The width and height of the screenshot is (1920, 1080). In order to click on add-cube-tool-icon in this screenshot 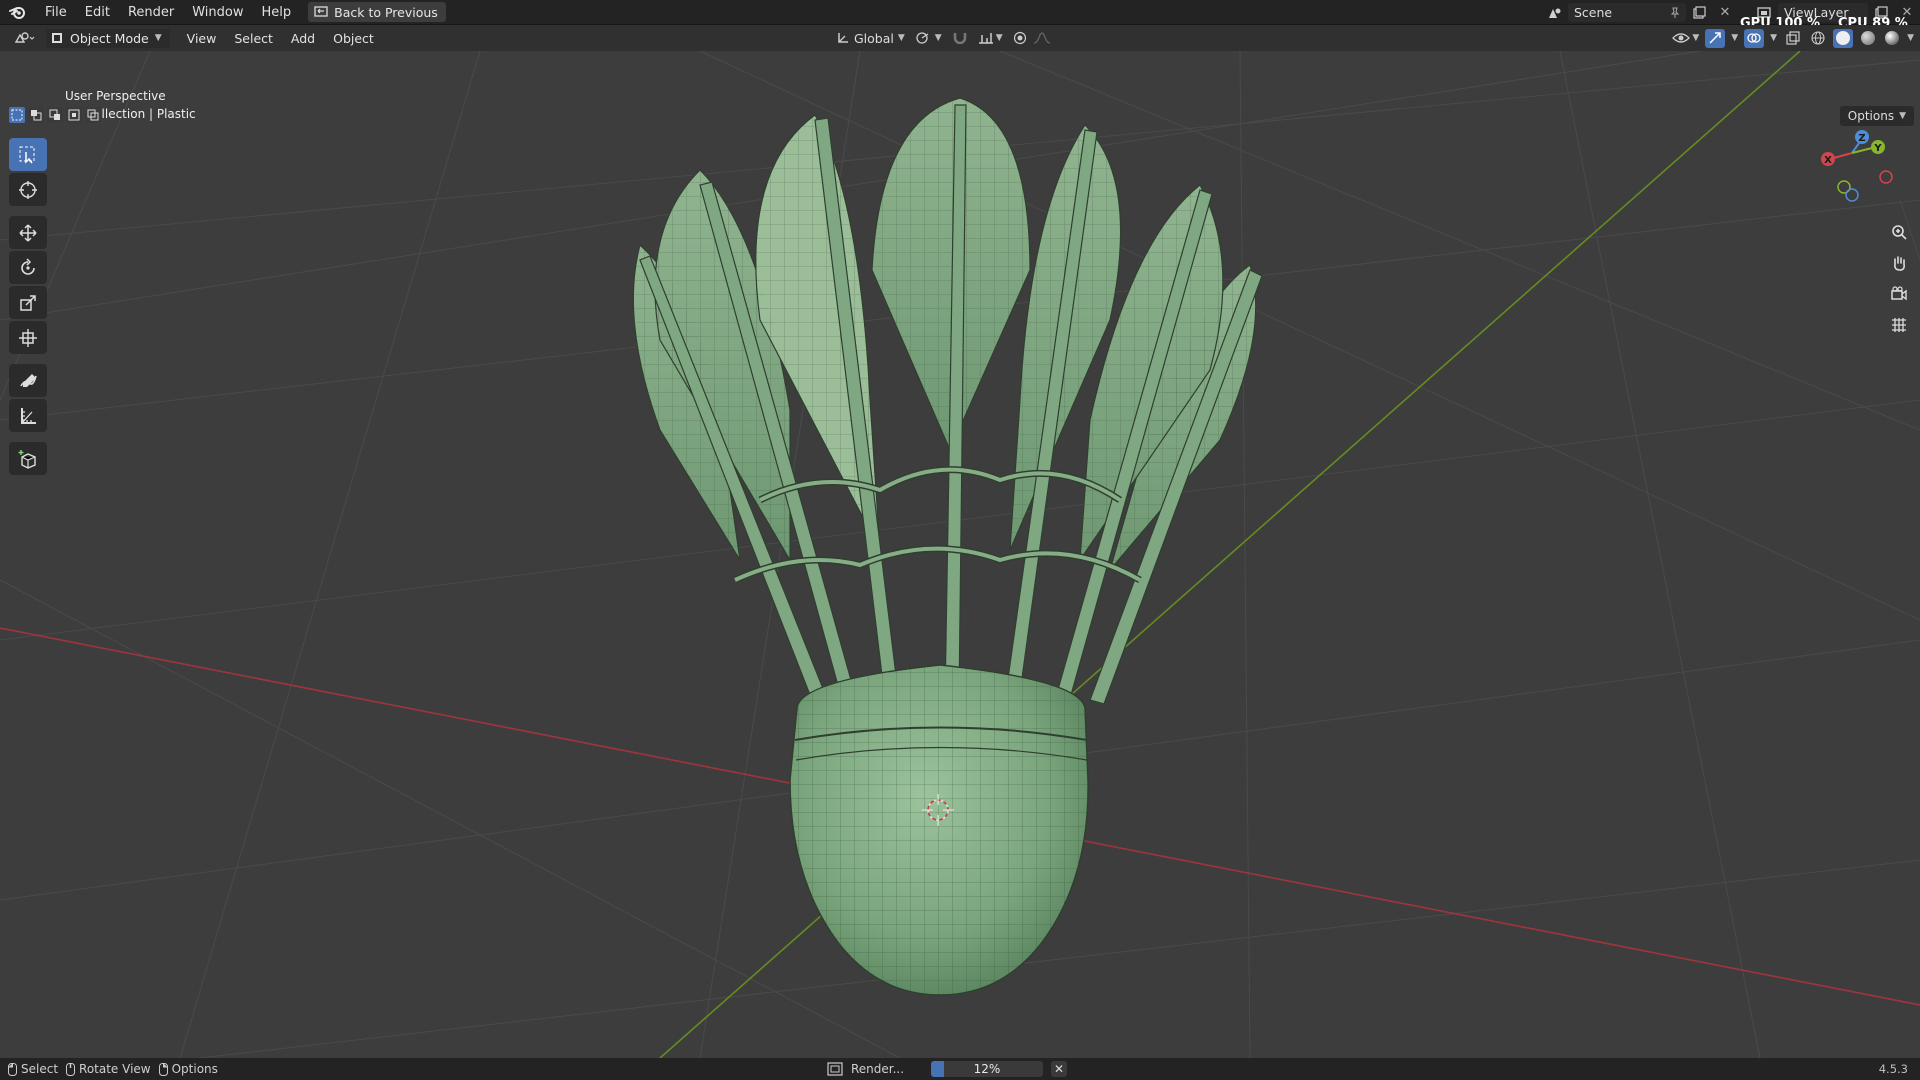, I will do `click(28, 458)`.